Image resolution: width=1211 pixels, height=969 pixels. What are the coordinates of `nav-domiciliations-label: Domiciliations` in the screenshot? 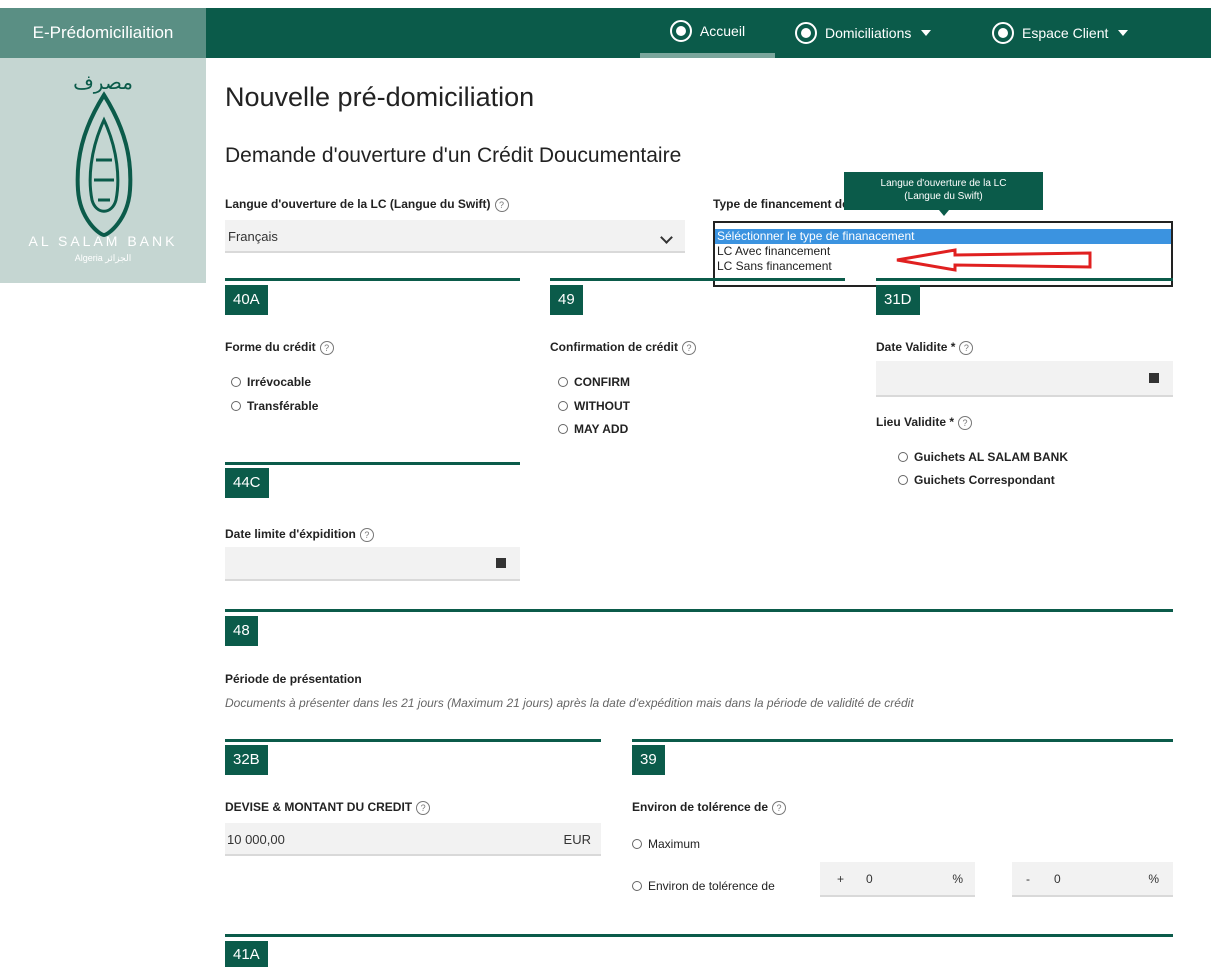 It's located at (868, 33).